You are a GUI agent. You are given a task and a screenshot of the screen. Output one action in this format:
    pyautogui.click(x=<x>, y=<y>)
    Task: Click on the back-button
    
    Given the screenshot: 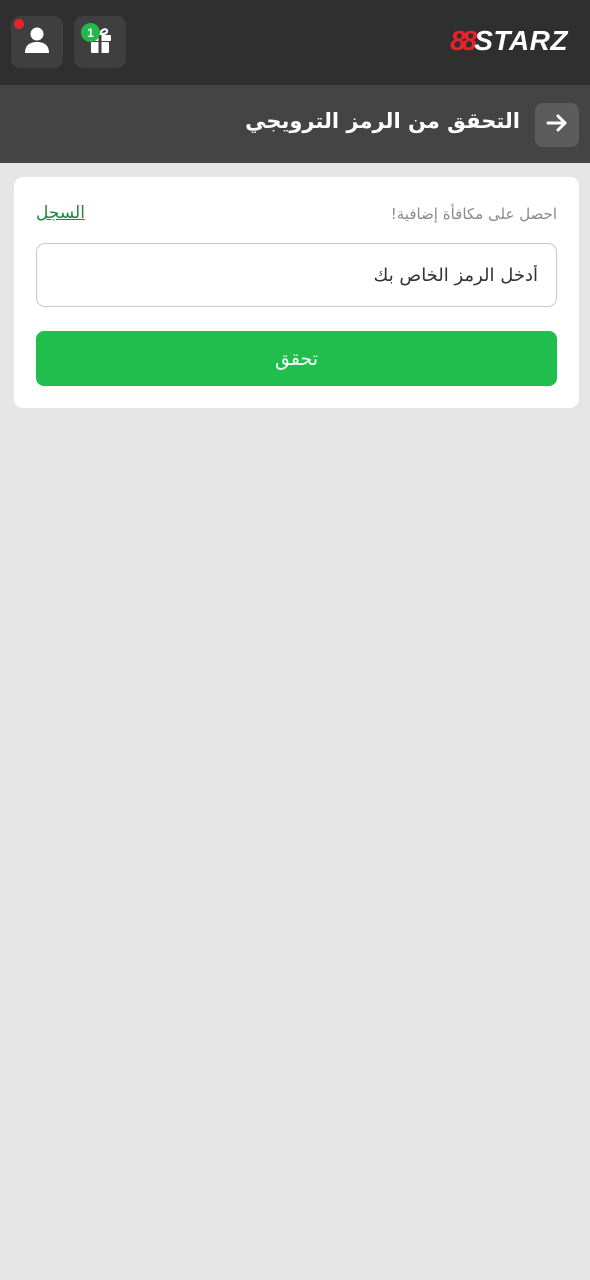 What is the action you would take?
    pyautogui.click(x=557, y=125)
    